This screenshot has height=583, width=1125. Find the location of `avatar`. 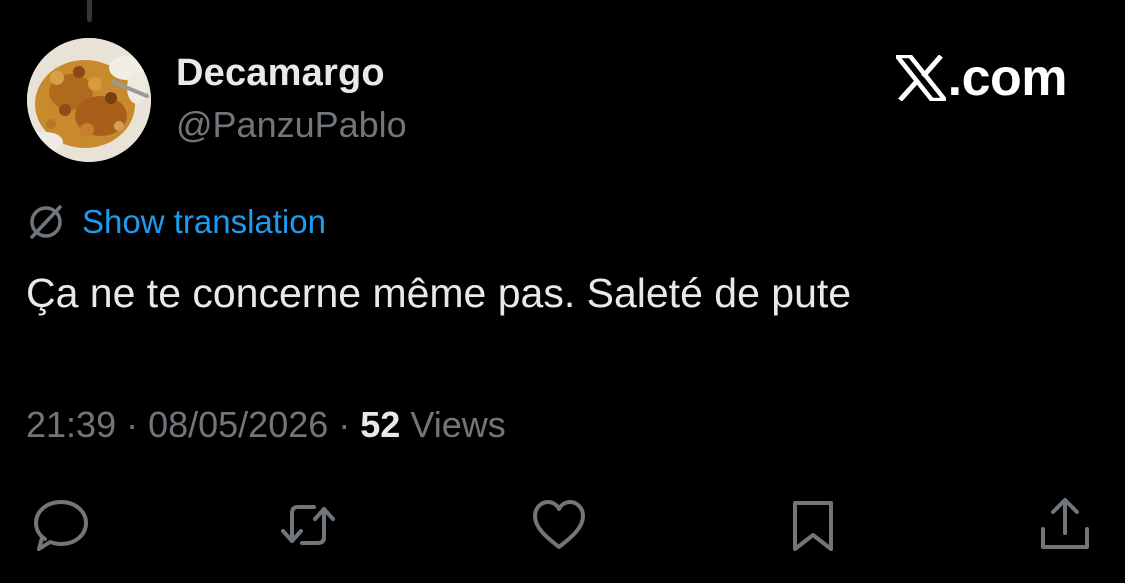

avatar is located at coordinates (89, 100).